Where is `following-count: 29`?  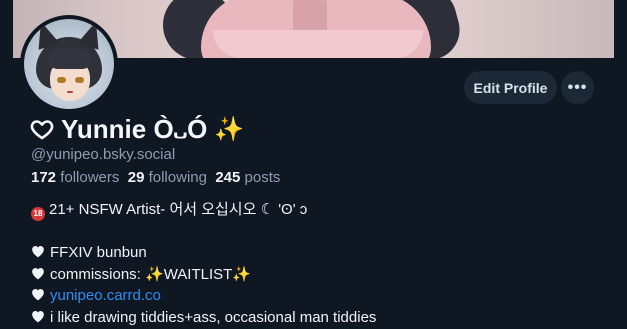 following-count: 29 is located at coordinates (136, 177).